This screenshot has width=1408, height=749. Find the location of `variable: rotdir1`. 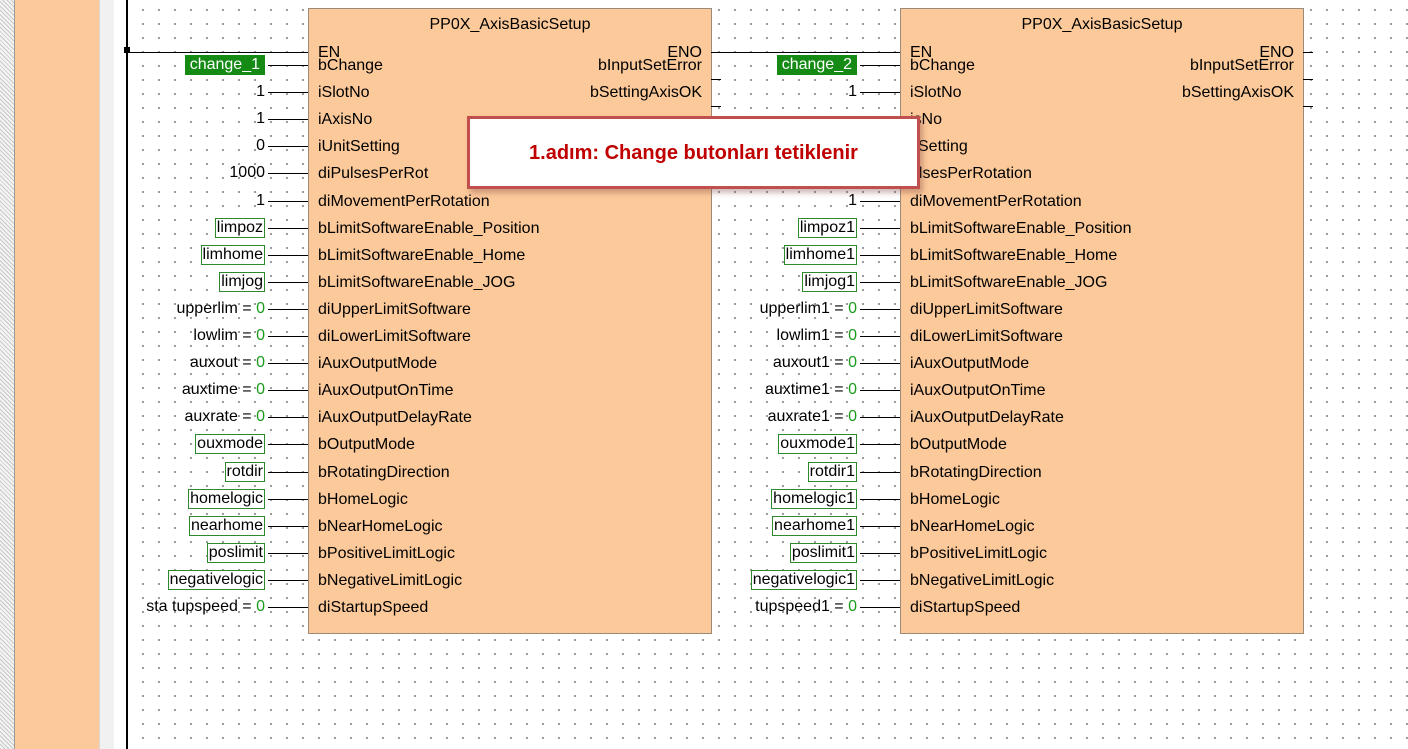

variable: rotdir1 is located at coordinates (832, 471).